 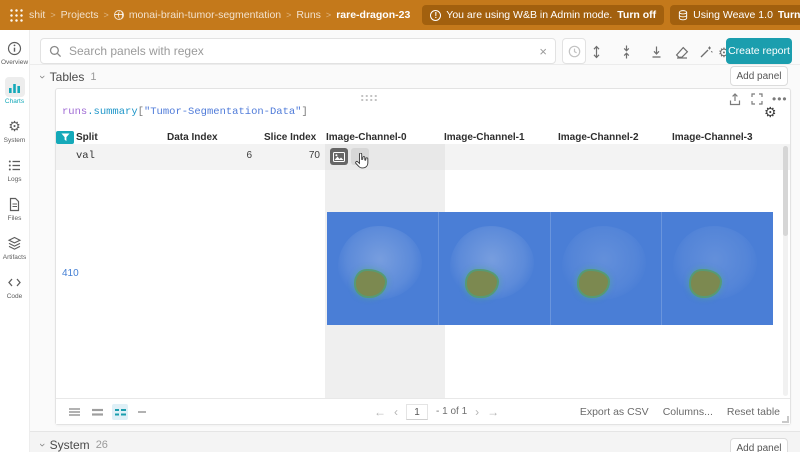 What do you see at coordinates (785, 419) in the screenshot?
I see `panel-resize-handle` at bounding box center [785, 419].